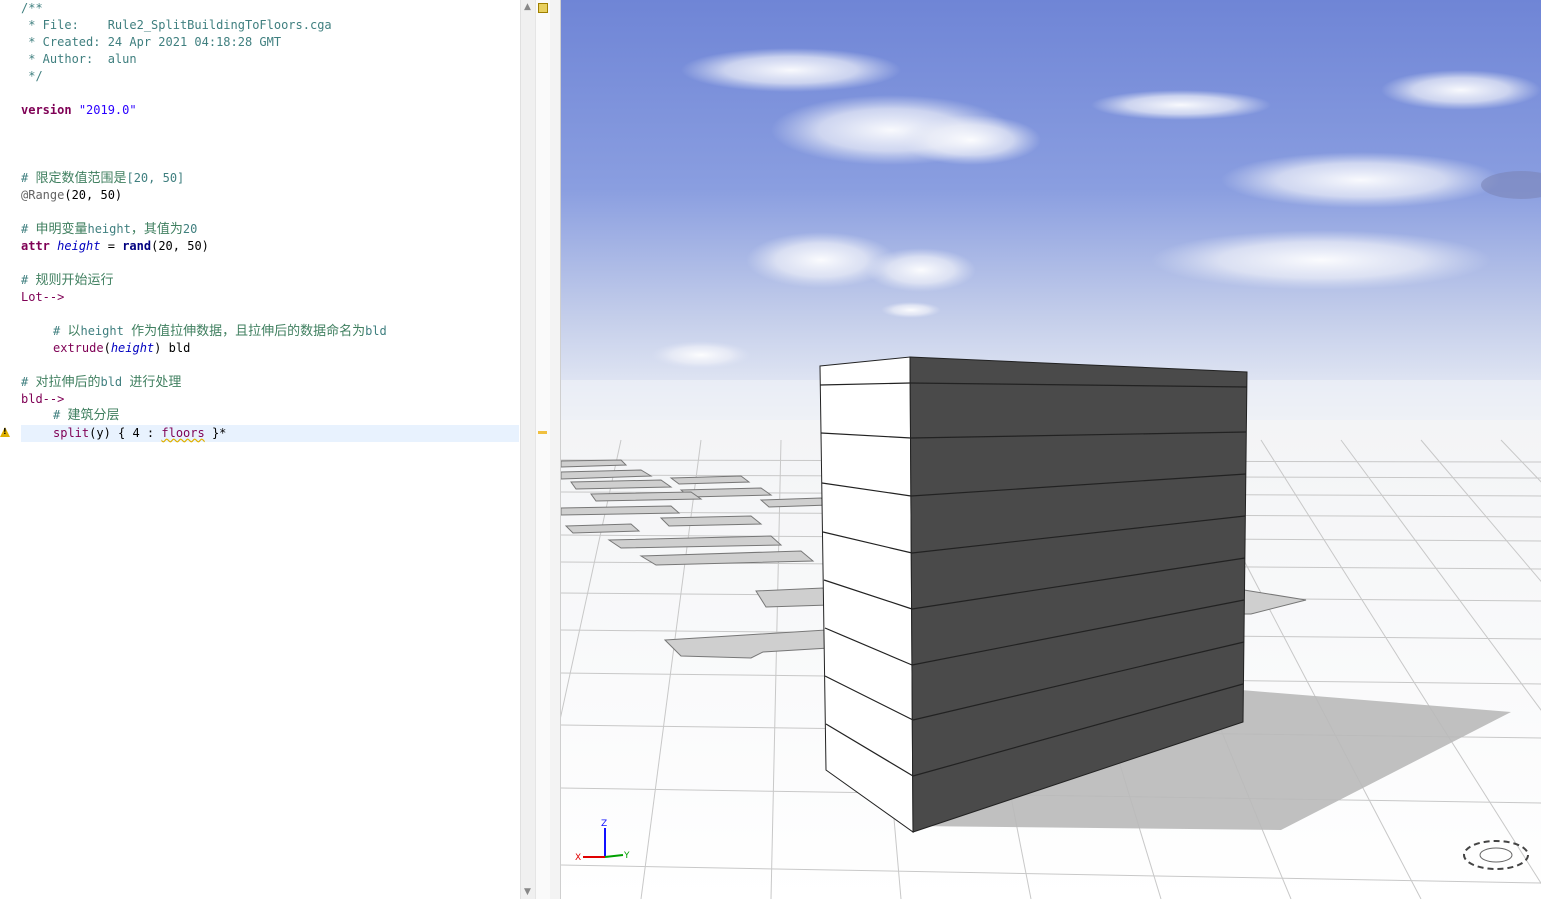  I want to click on start-comment-line: # 规则开始运行, so click(67, 280).